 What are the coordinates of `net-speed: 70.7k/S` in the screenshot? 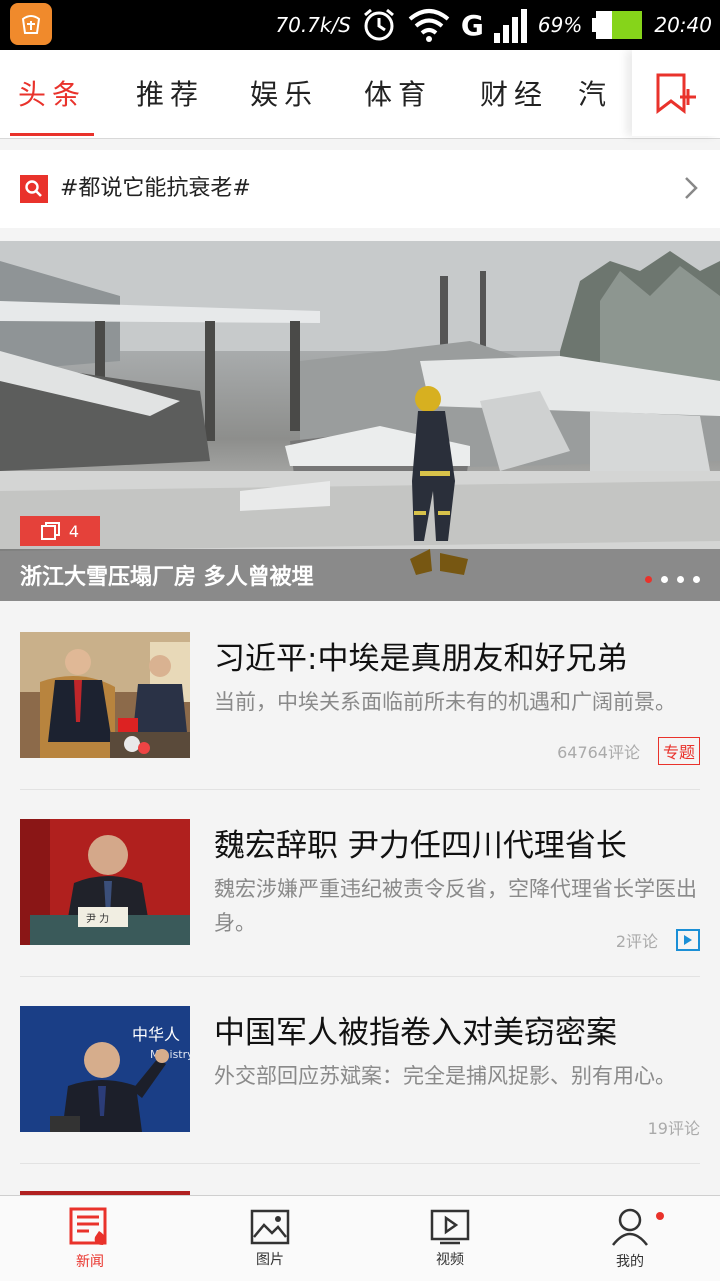 It's located at (313, 25).